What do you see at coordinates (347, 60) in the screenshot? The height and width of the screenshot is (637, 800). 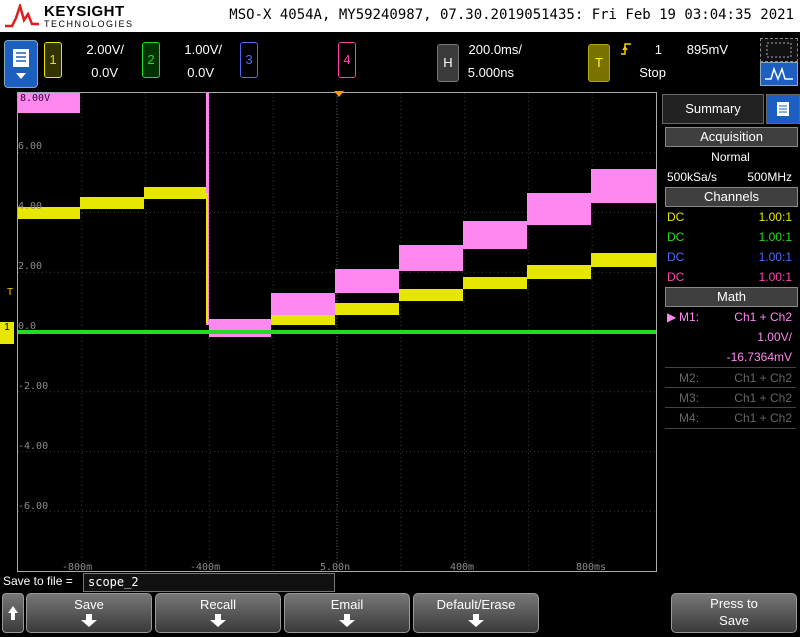 I see `channel-4-button: 4` at bounding box center [347, 60].